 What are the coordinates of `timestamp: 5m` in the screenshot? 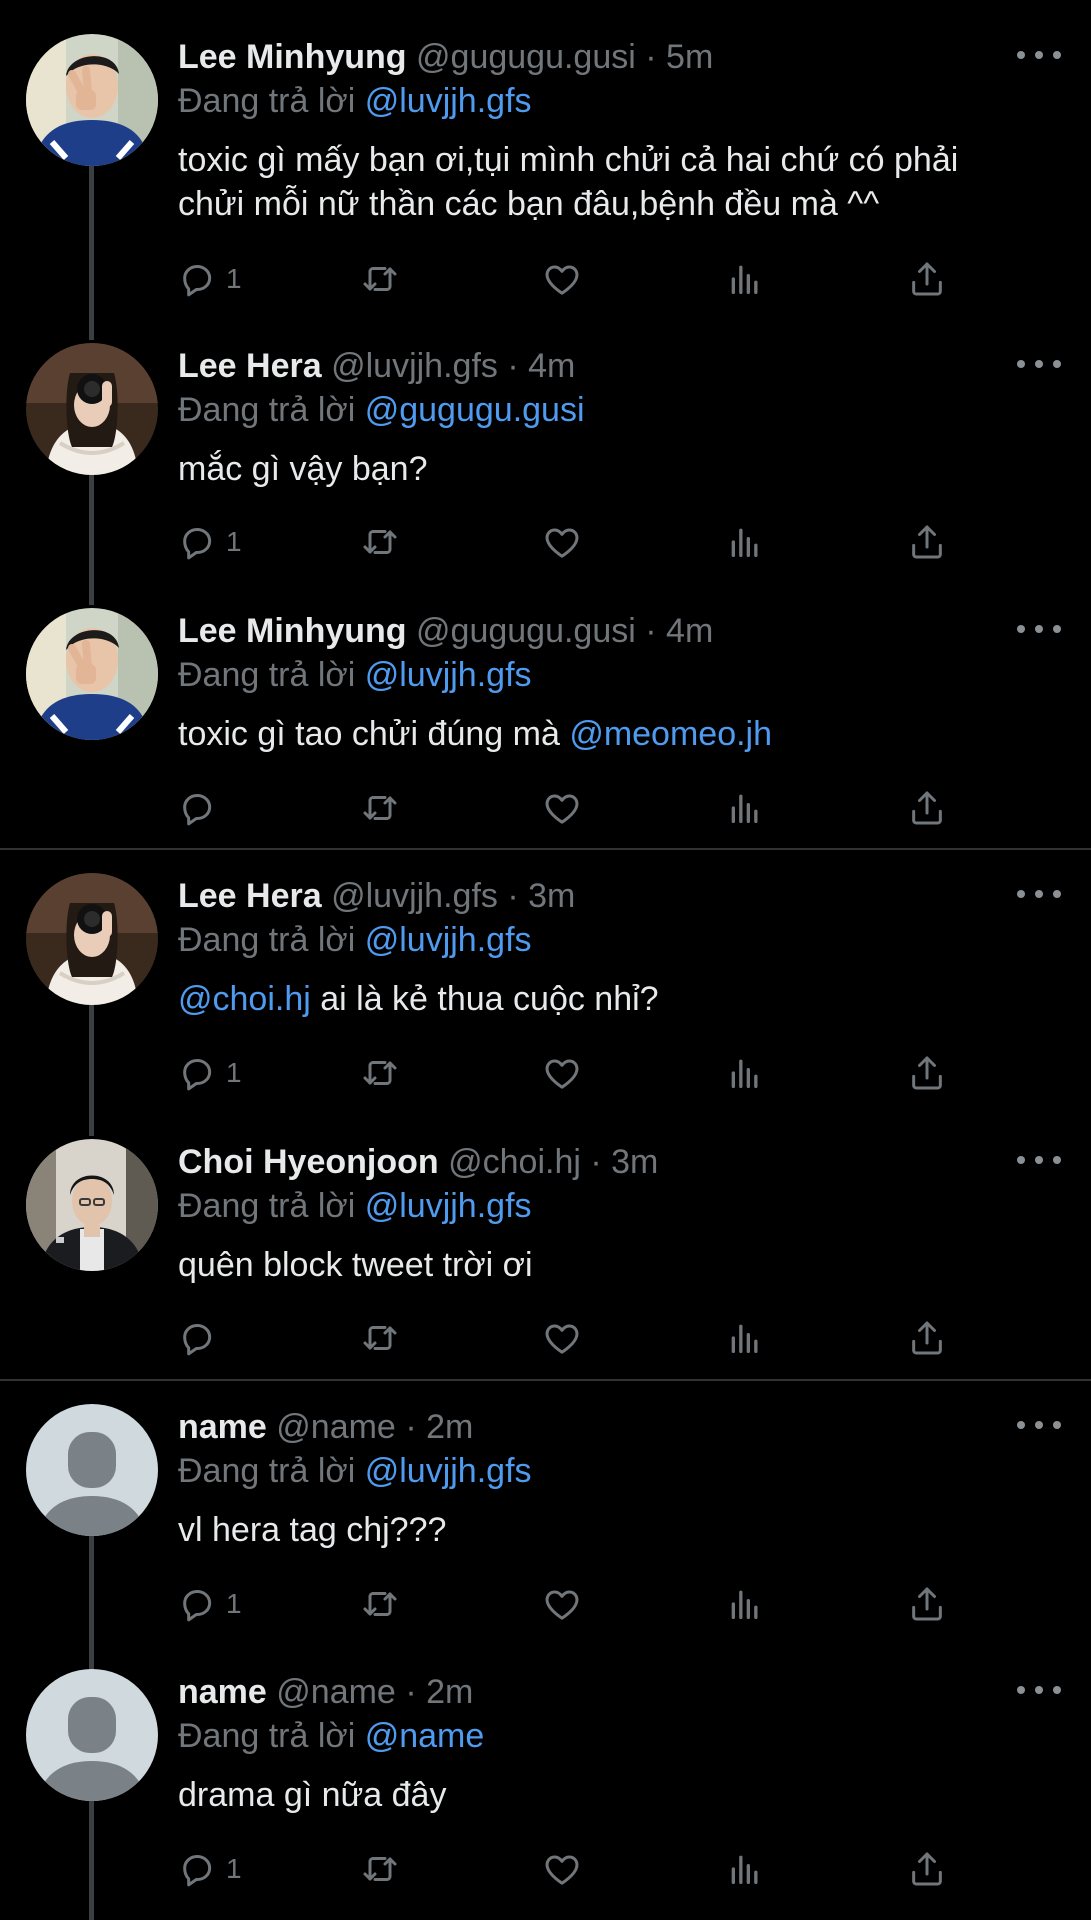 It's located at (689, 57).